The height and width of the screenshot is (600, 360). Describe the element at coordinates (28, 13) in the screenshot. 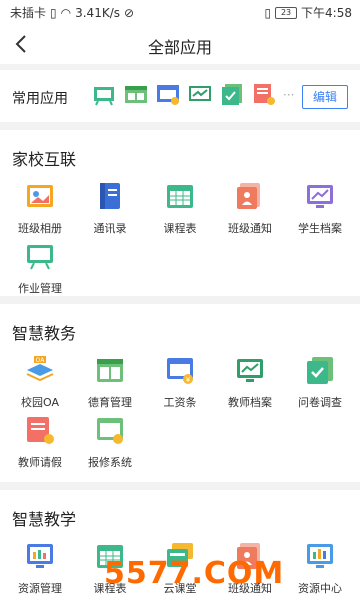

I see `carrier-text: 未插卡` at that location.